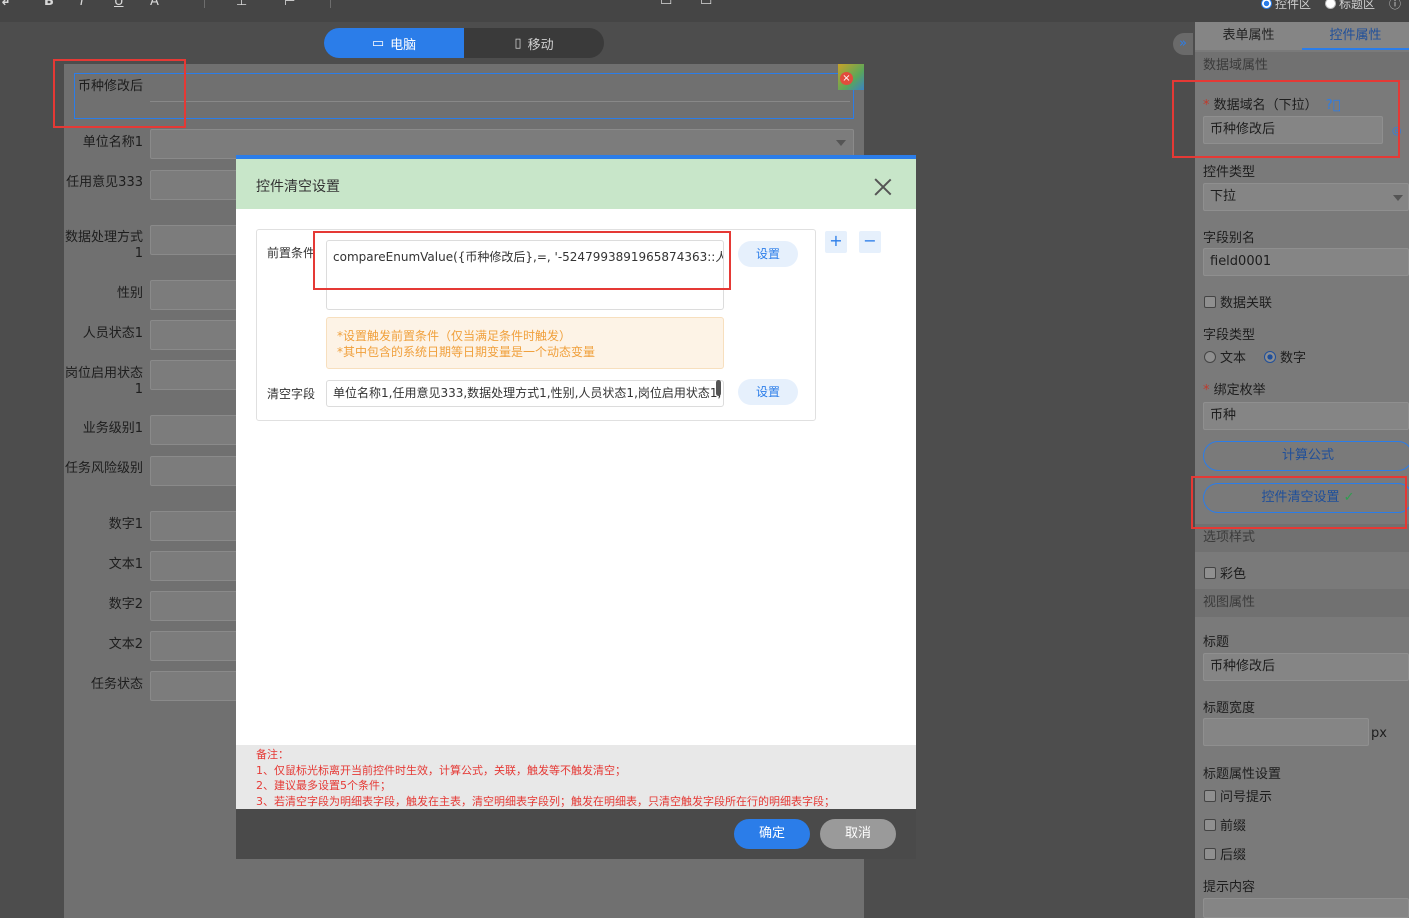 This screenshot has height=918, width=1409. What do you see at coordinates (841, 143) in the screenshot?
I see `dropdown-arrow-icon` at bounding box center [841, 143].